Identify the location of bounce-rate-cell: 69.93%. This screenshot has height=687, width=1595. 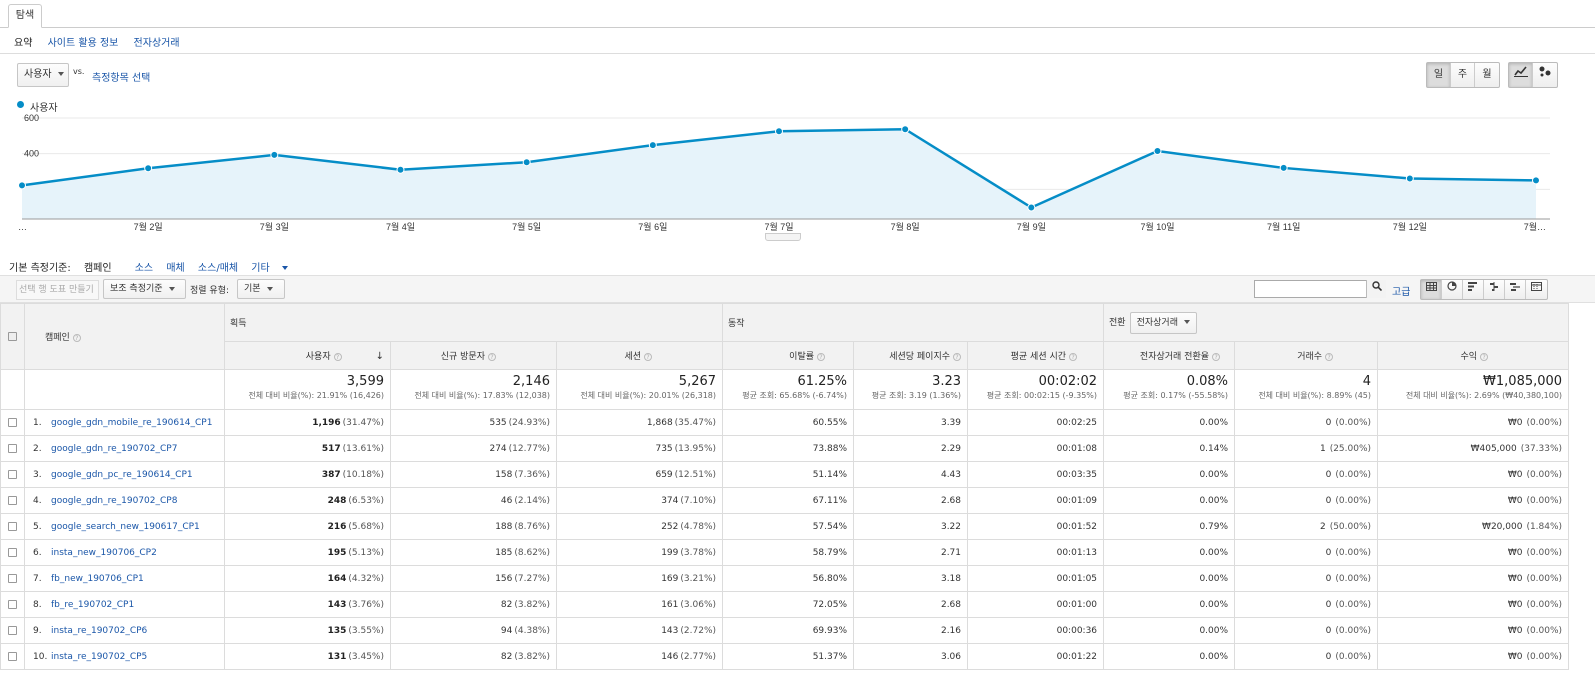
(788, 630).